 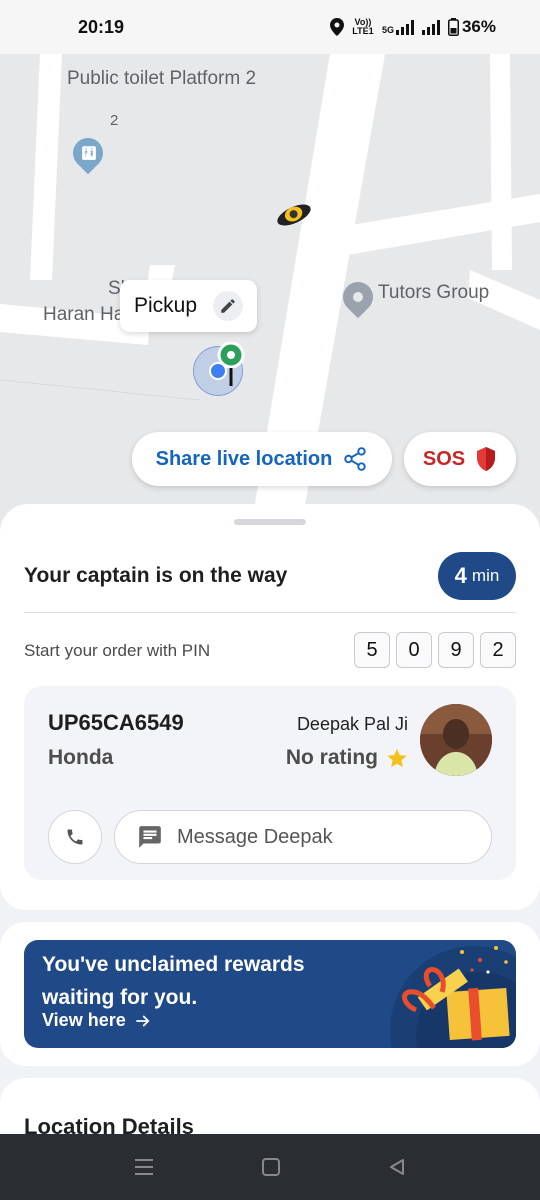 I want to click on sos-button: SOS, so click(x=460, y=459).